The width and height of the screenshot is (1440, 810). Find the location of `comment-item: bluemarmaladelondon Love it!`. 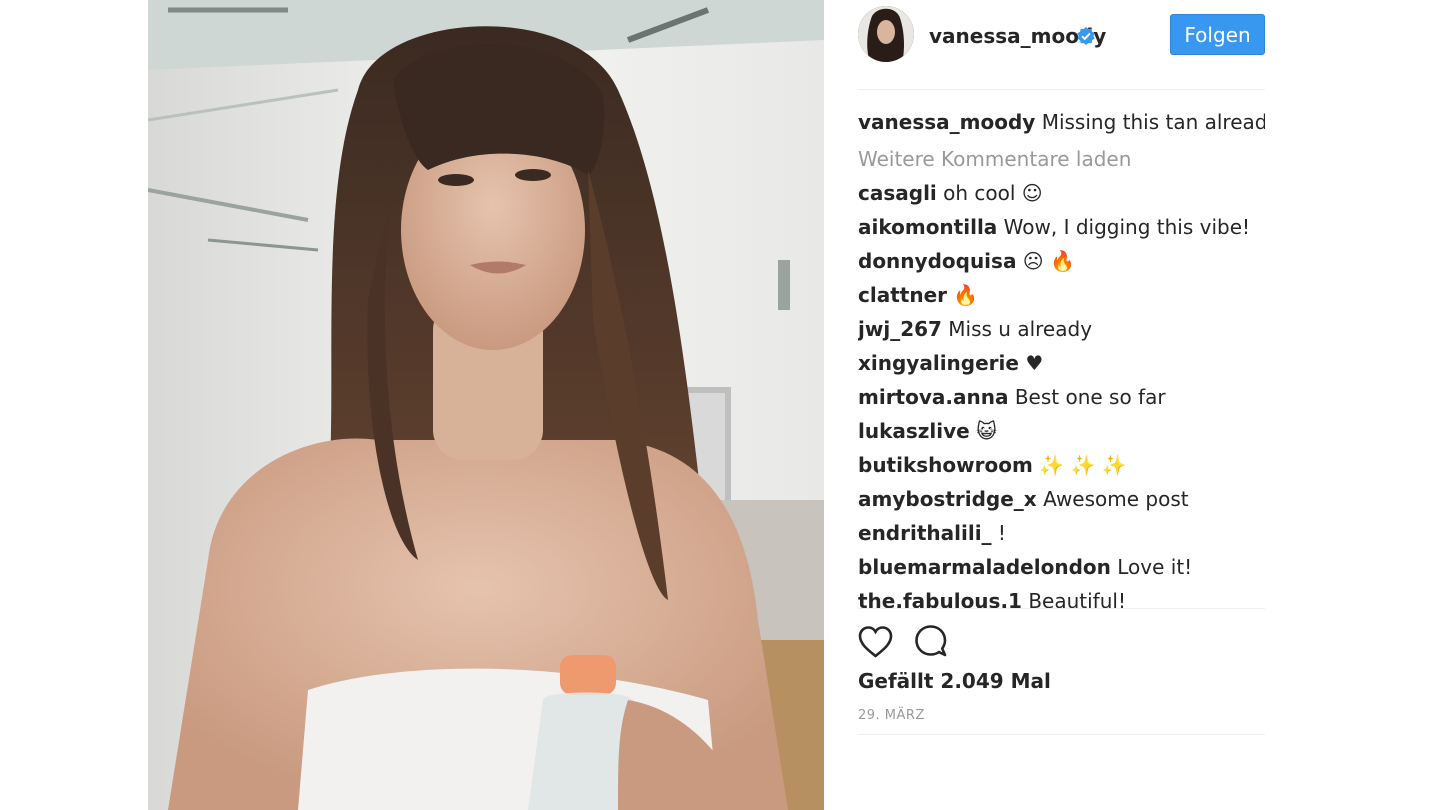

comment-item: bluemarmaladelondon Love it! is located at coordinates (1061, 567).